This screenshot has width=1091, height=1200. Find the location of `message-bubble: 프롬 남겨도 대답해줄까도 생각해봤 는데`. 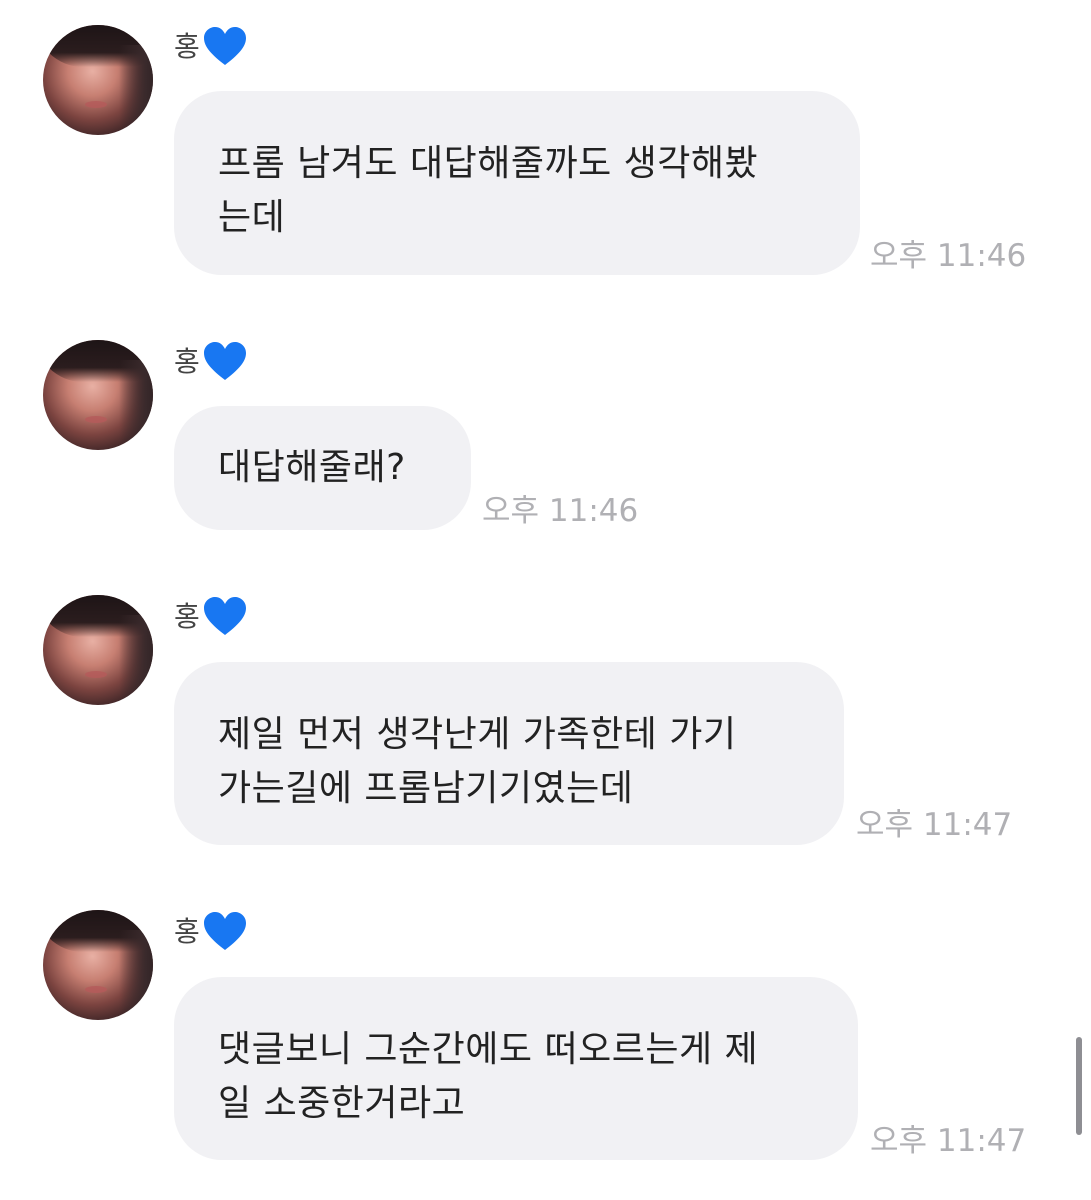

message-bubble: 프롬 남겨도 대답해줄까도 생각해봤 는데 is located at coordinates (517, 183).